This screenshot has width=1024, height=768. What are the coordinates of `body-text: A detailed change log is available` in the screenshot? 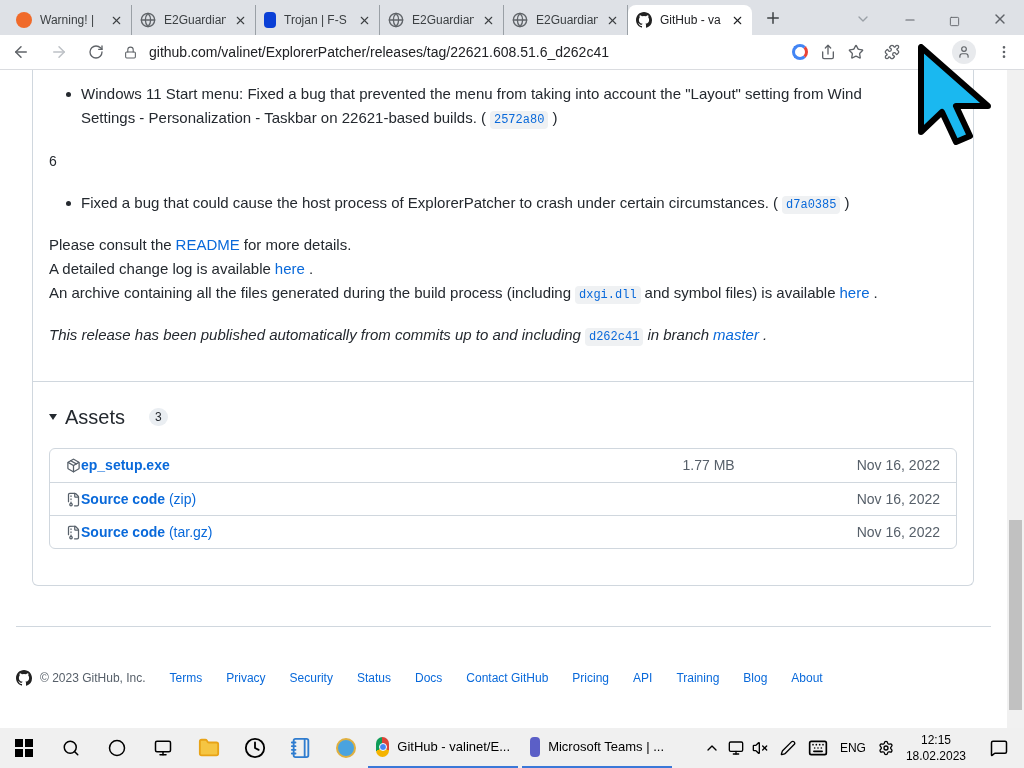 It's located at (160, 268).